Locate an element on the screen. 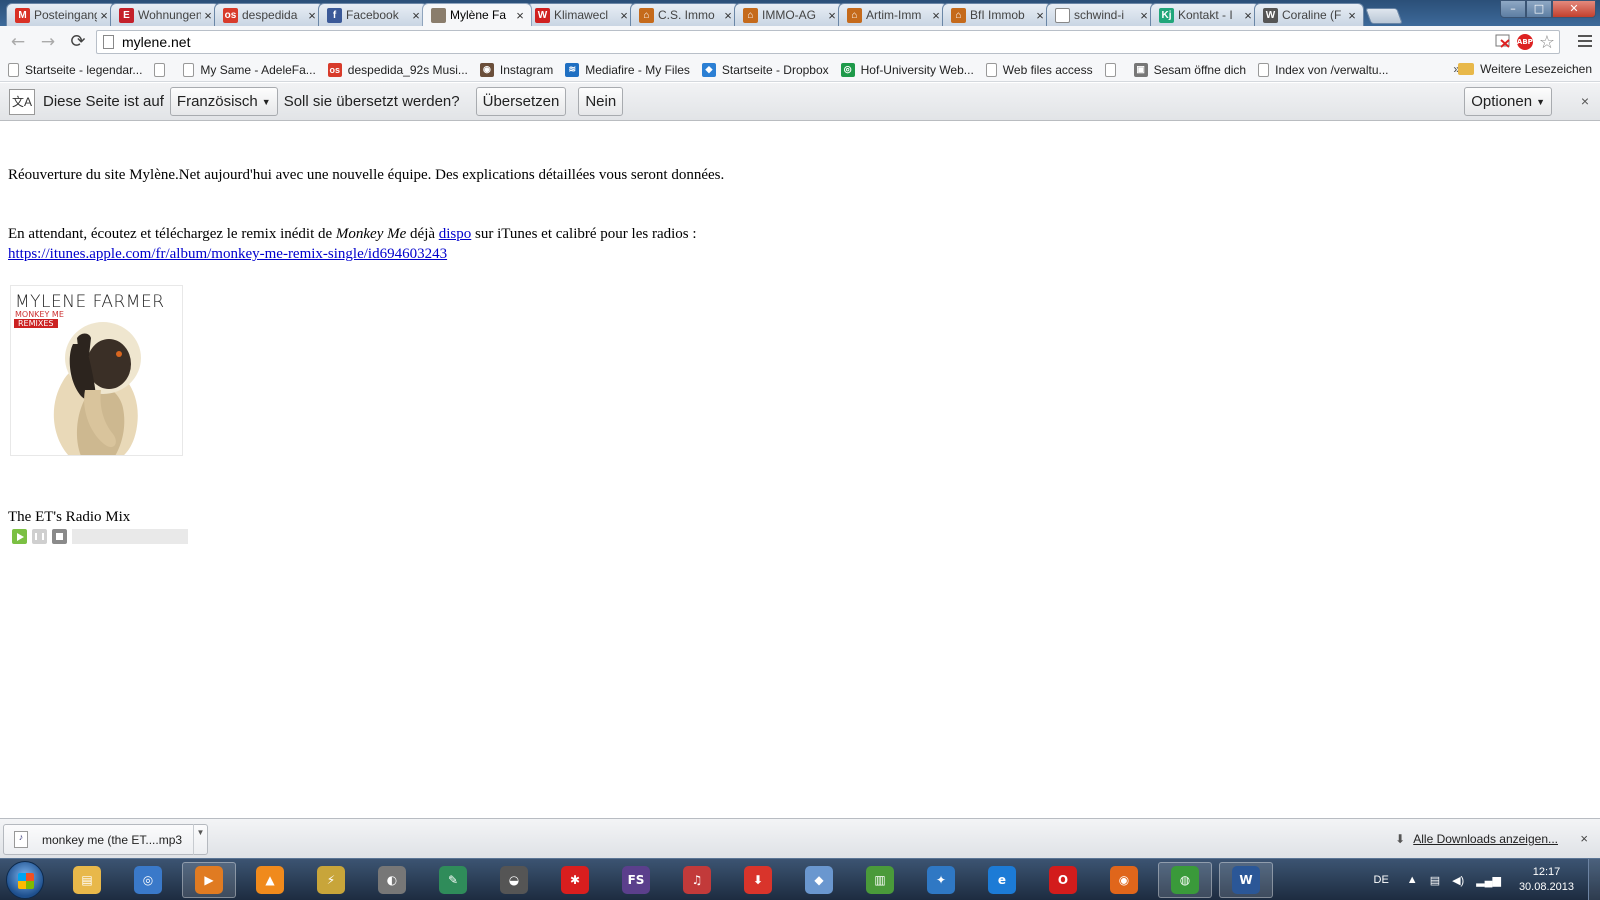  album-cover-image: MYLENE FARMER MONKEY ME REMIXES is located at coordinates (96, 370).